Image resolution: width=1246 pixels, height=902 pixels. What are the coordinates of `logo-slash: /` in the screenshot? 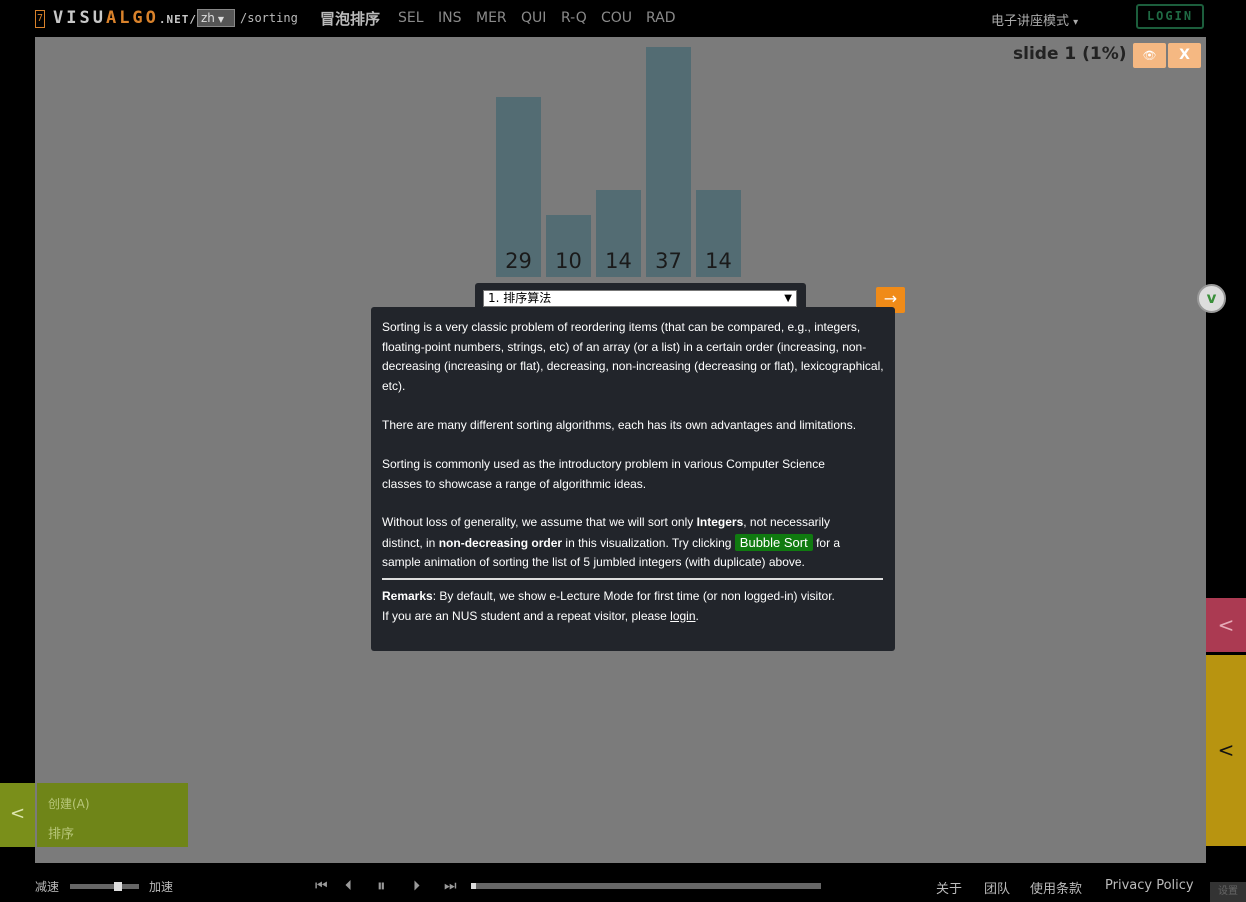 It's located at (193, 19).